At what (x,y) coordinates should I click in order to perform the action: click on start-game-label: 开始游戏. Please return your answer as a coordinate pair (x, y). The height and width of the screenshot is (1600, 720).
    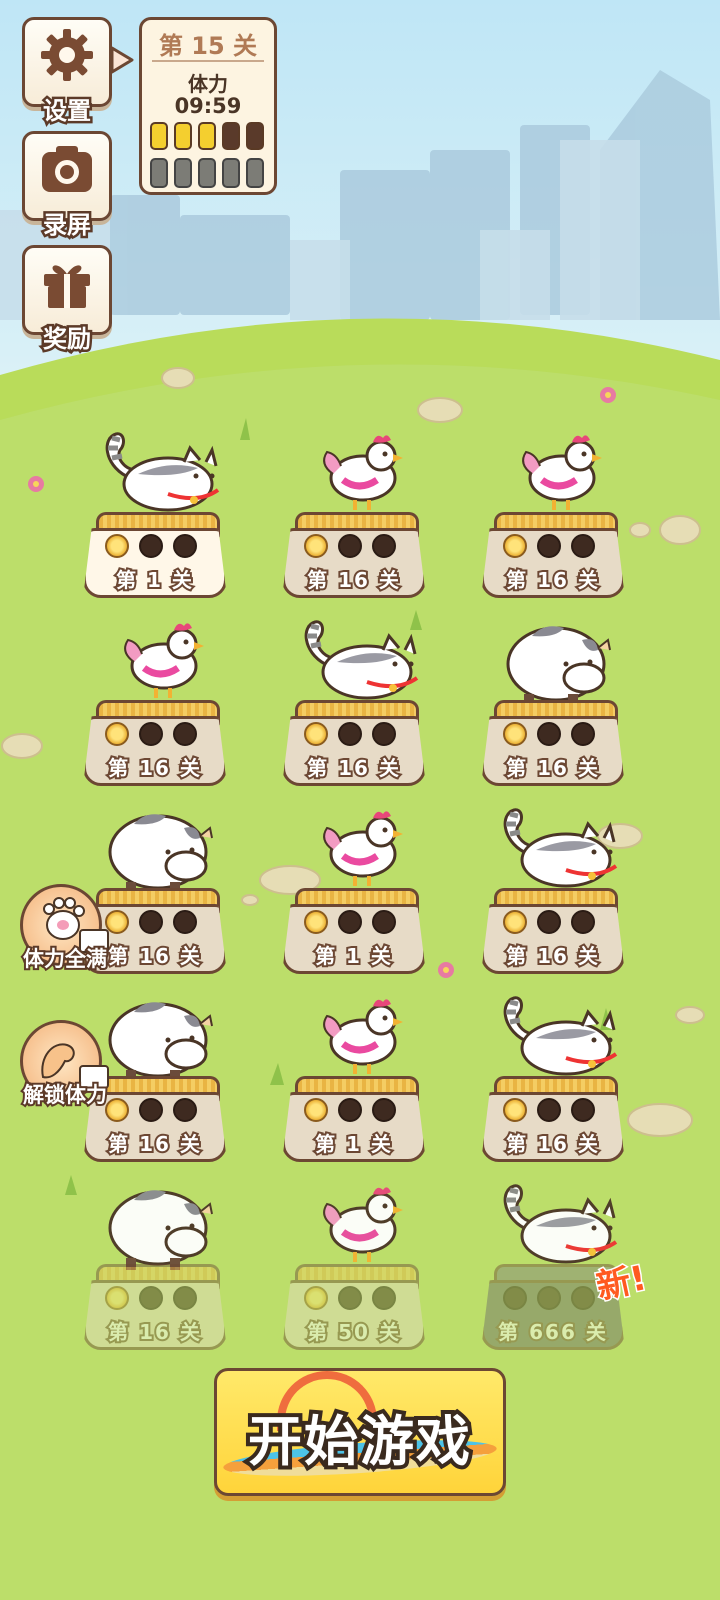
    Looking at the image, I should click on (359, 1441).